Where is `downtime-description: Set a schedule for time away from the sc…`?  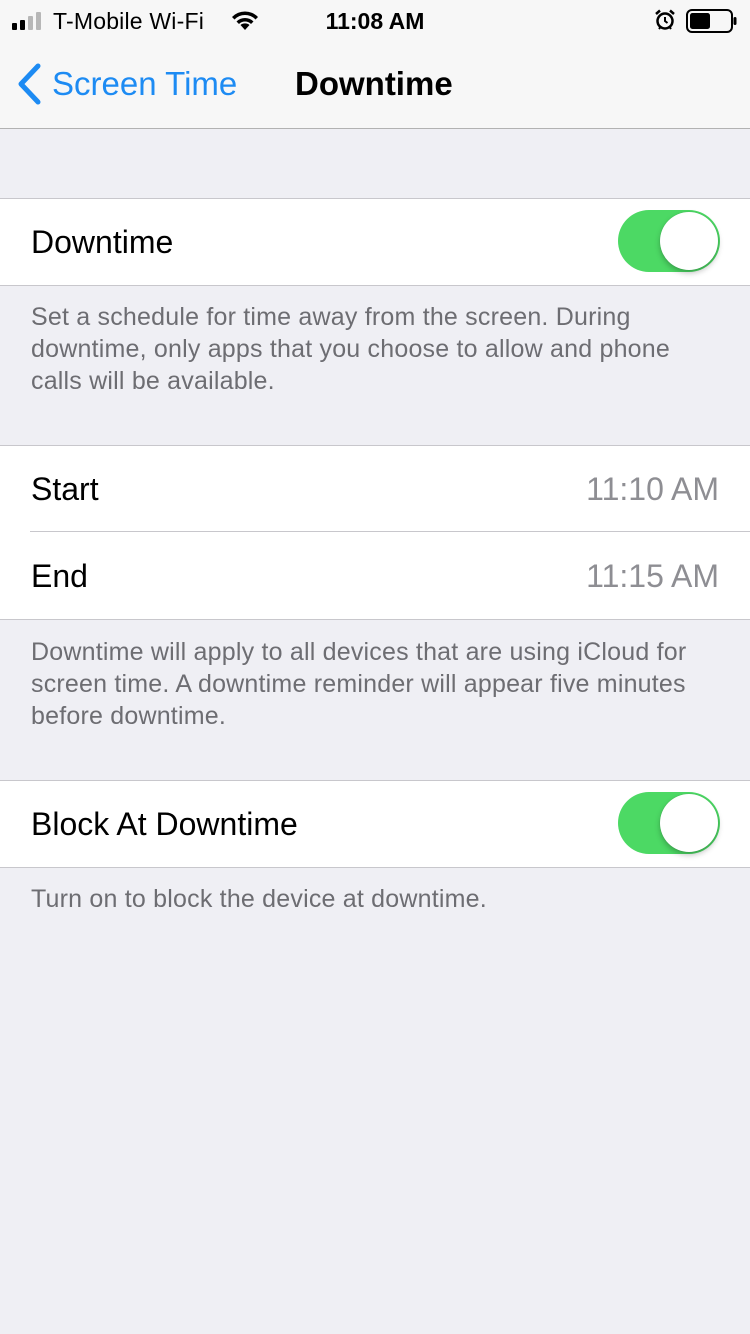
downtime-description: Set a schedule for time away from the sc… is located at coordinates (350, 349).